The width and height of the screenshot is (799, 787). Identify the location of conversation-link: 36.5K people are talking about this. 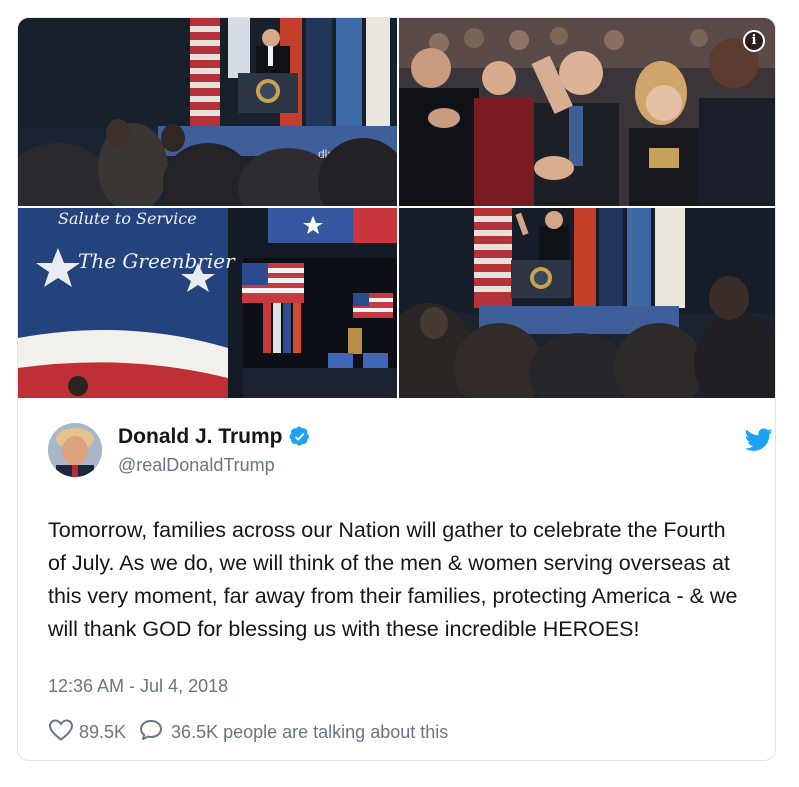
(293, 732).